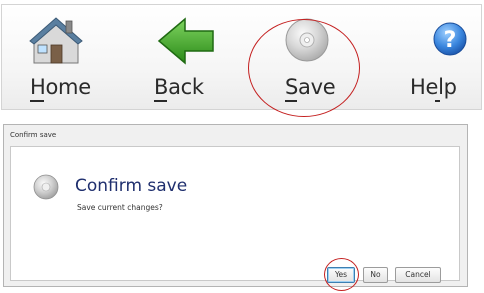 This screenshot has height=293, width=484. Describe the element at coordinates (433, 87) in the screenshot. I see `help-label: Help` at that location.